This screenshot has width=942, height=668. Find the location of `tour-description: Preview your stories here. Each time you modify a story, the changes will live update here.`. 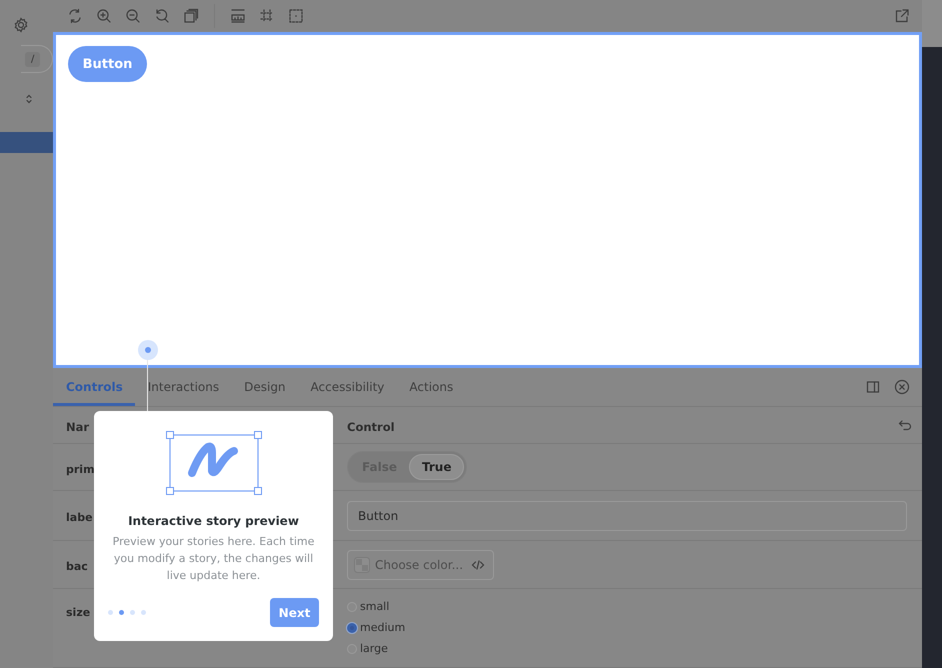

tour-description: Preview your stories here. Each time you modify a story, the changes will live update here. is located at coordinates (214, 559).